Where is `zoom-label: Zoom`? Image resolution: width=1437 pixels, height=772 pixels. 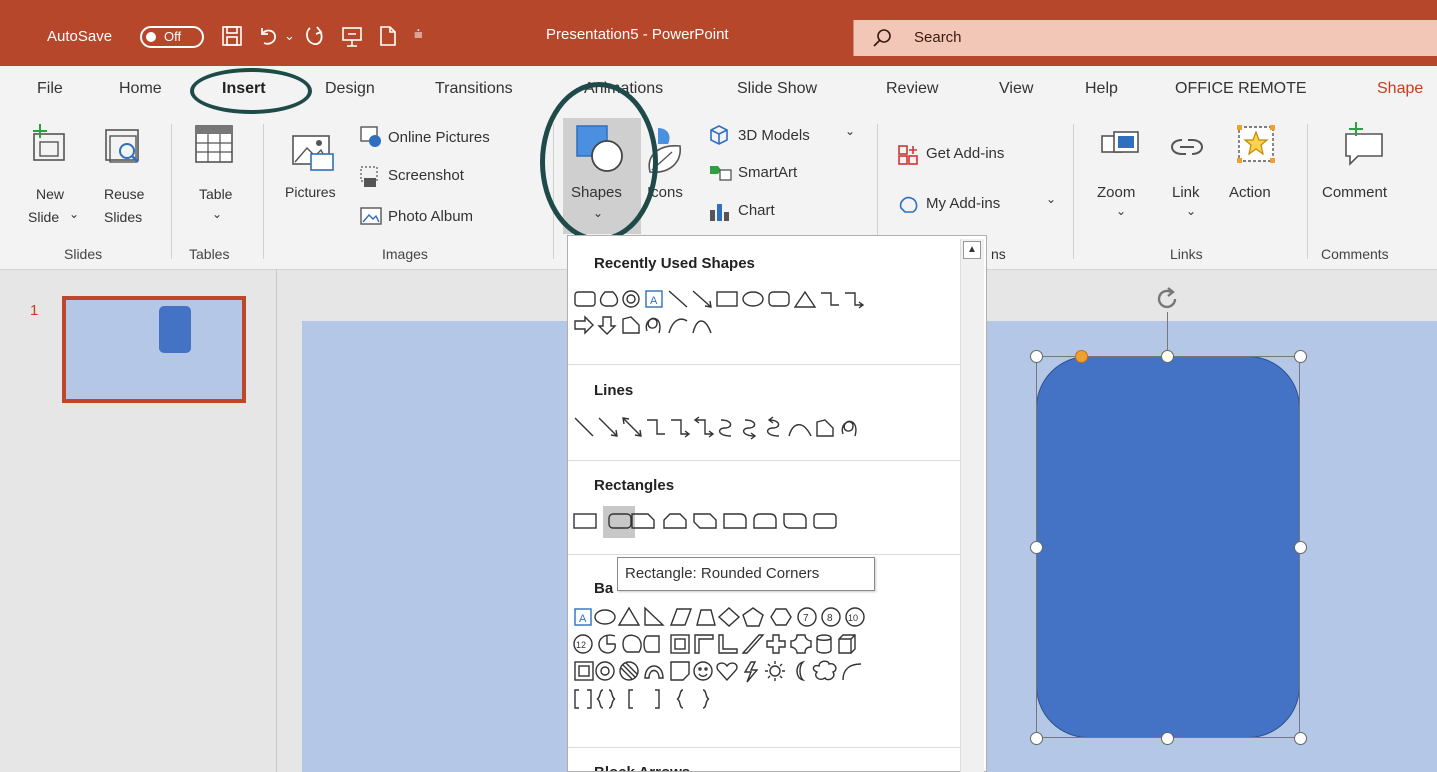 zoom-label: Zoom is located at coordinates (1116, 192).